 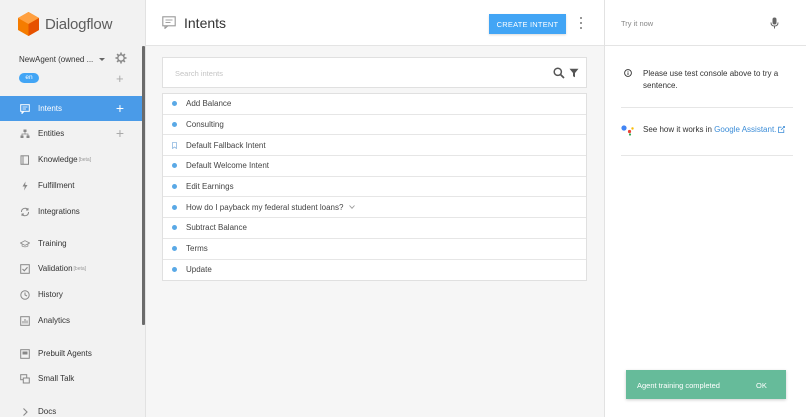 I want to click on chevron-right-icon, so click(x=25, y=412).